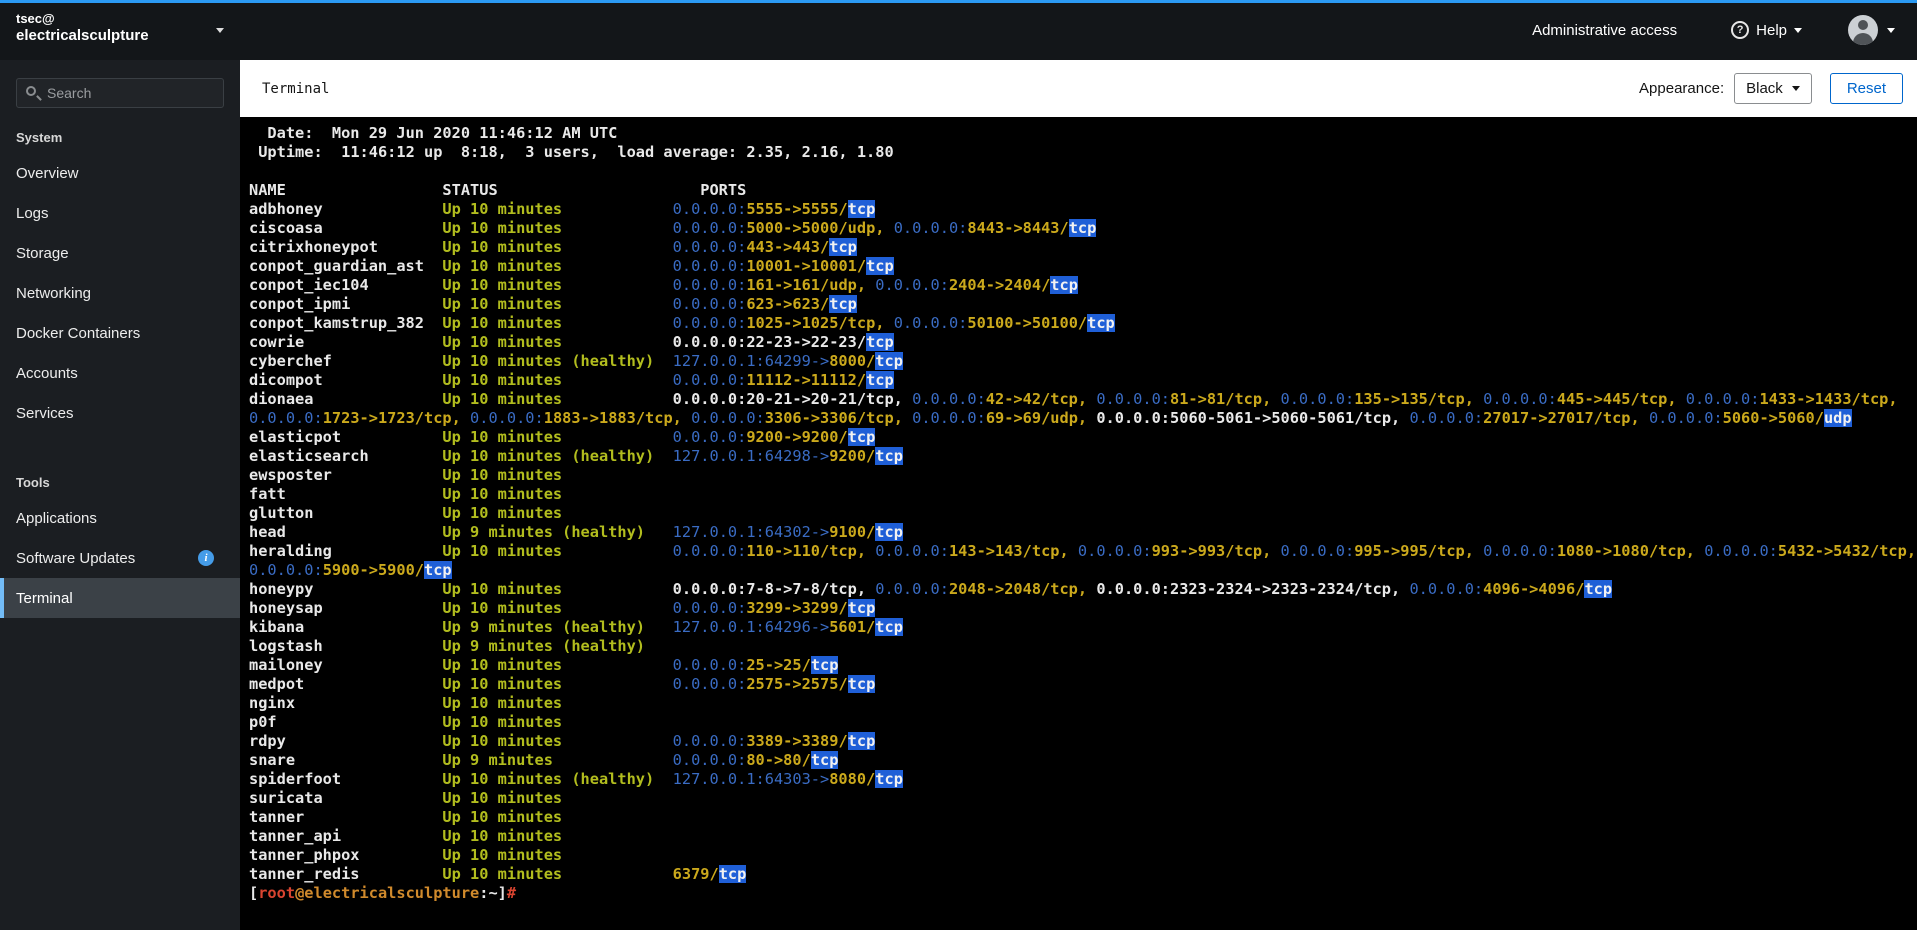 The image size is (1917, 930). What do you see at coordinates (120, 558) in the screenshot?
I see `sidebar-item-software-updates: Software Updates i` at bounding box center [120, 558].